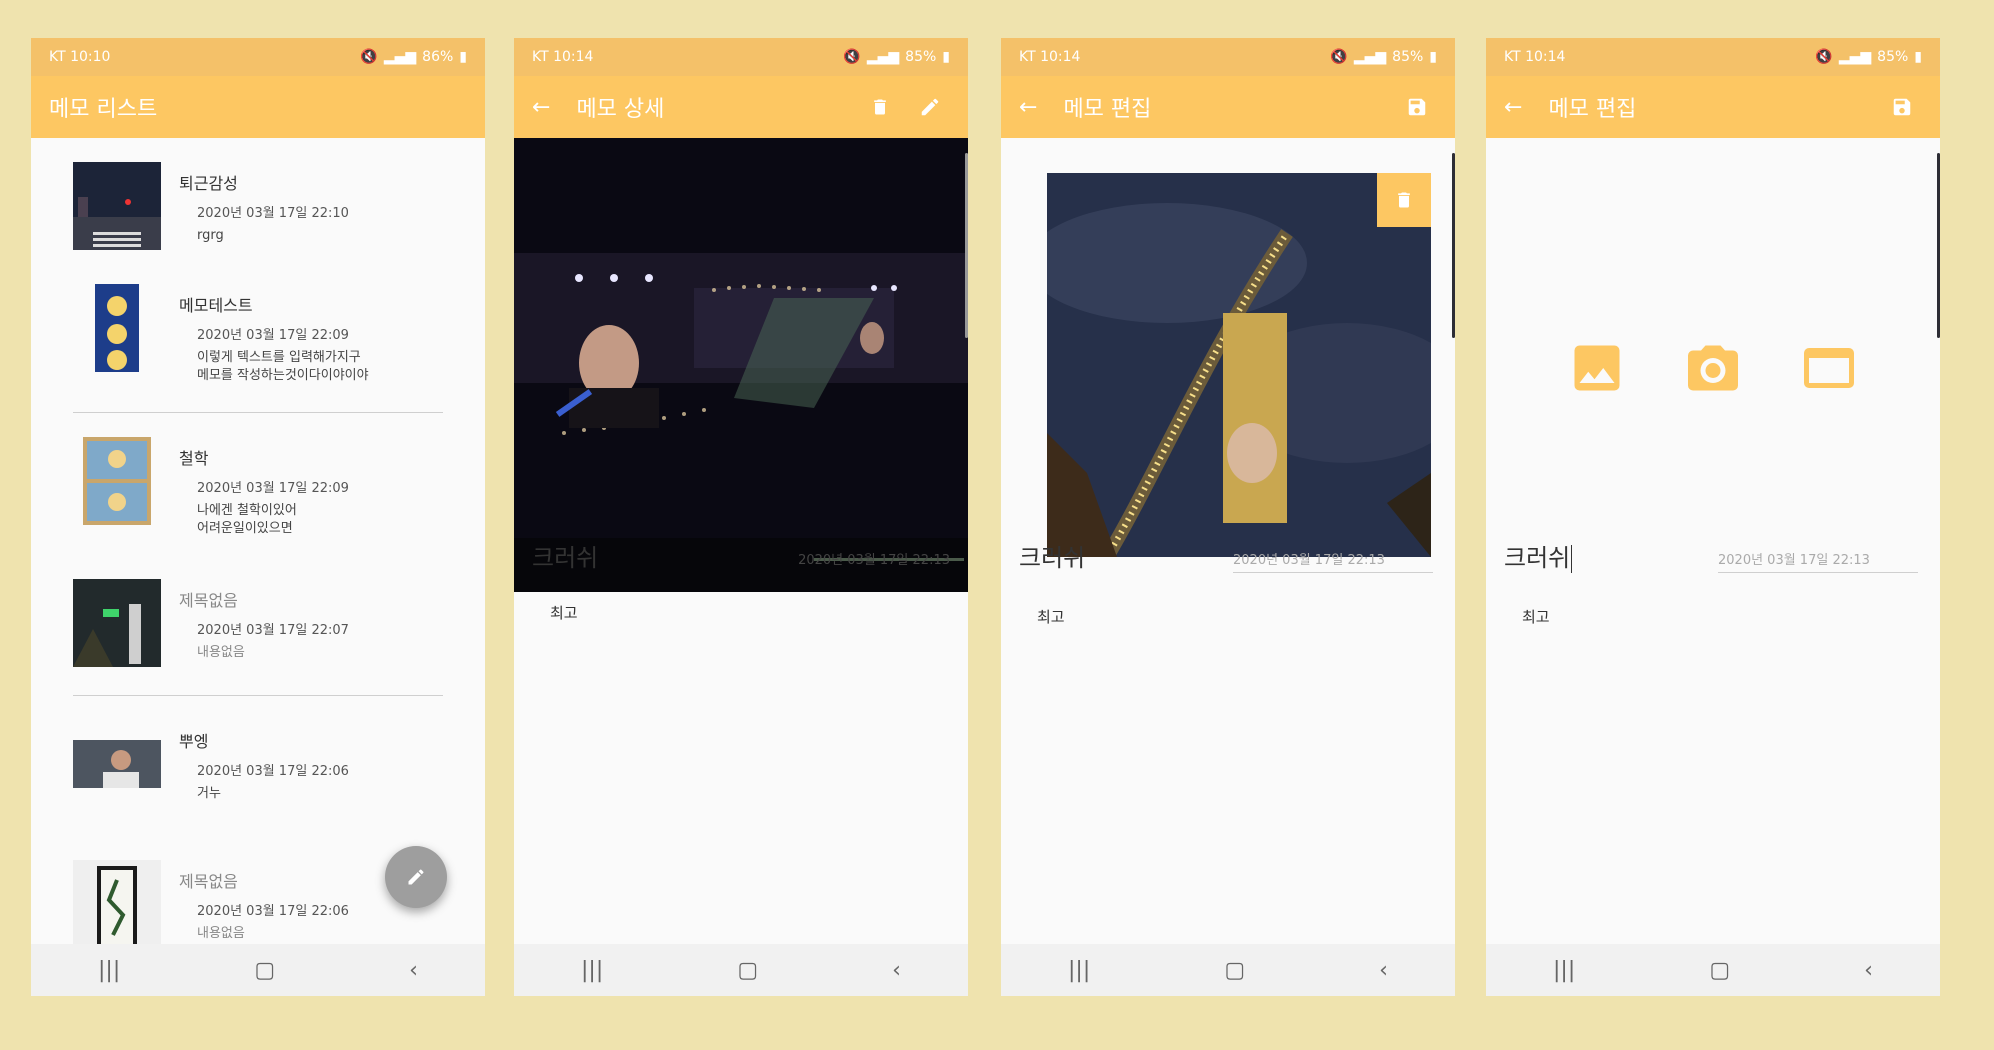 This screenshot has width=1994, height=1050. Describe the element at coordinates (210, 235) in the screenshot. I see `memo-body: rgrg` at that location.